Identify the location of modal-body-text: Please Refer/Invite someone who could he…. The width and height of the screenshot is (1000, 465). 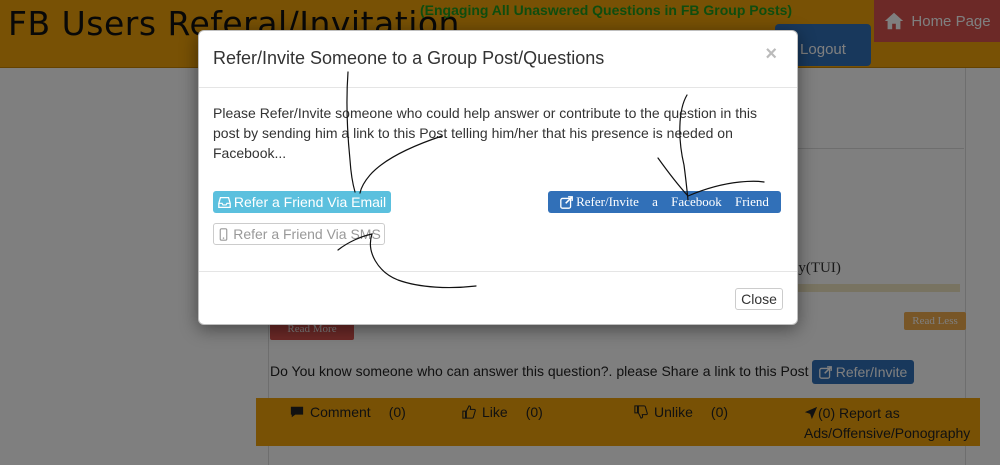
(485, 133).